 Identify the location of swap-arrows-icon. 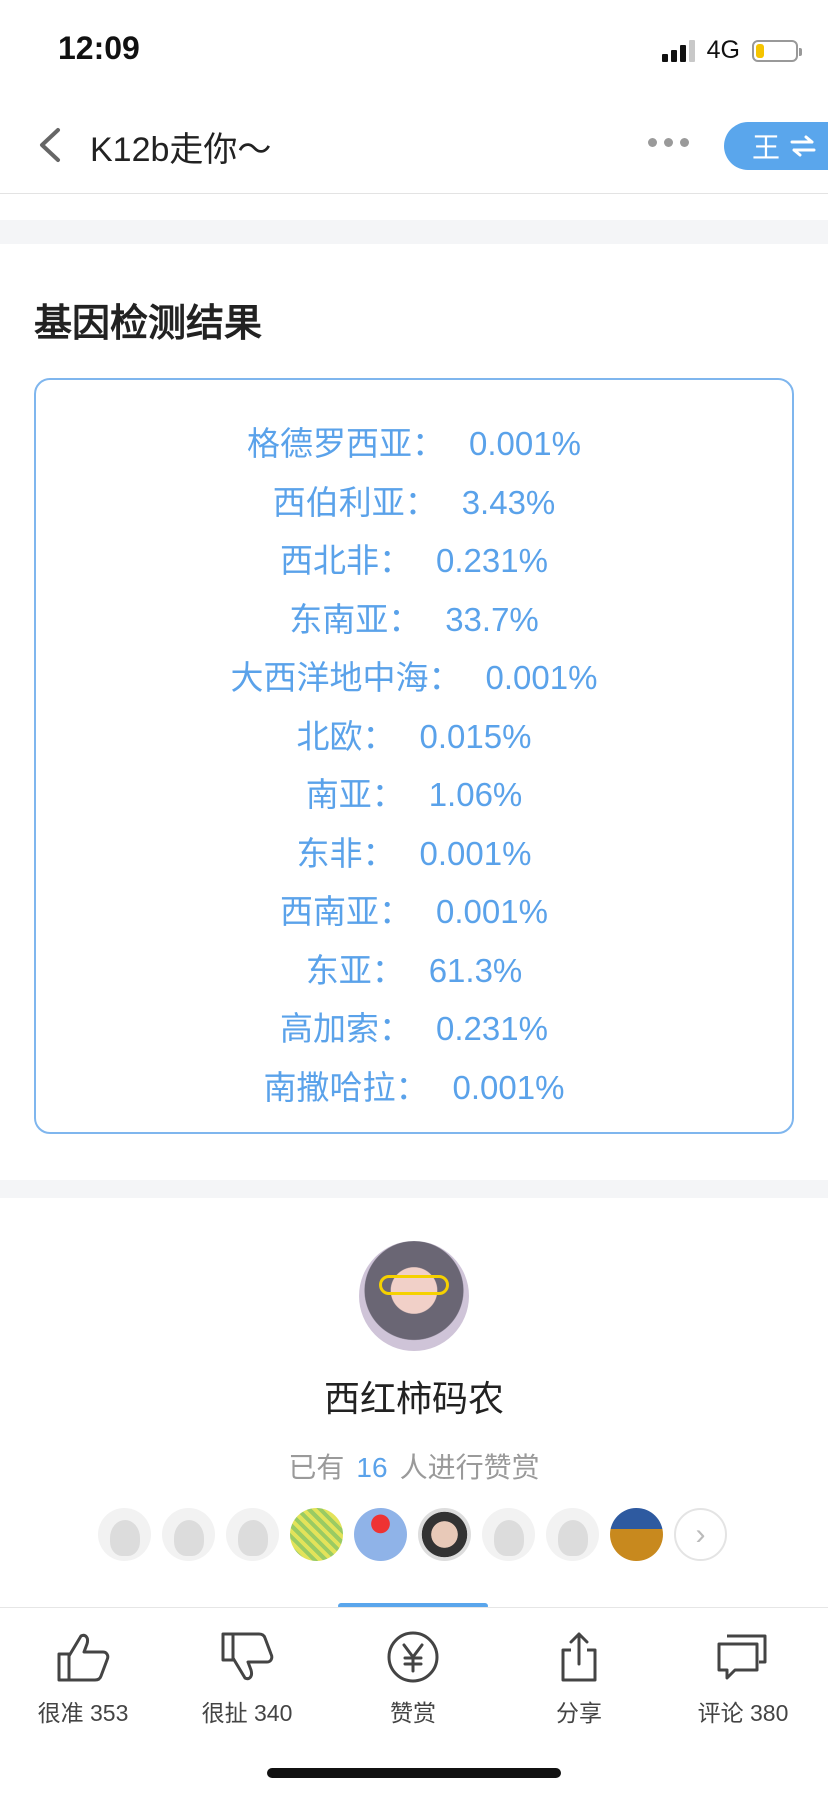
(803, 146).